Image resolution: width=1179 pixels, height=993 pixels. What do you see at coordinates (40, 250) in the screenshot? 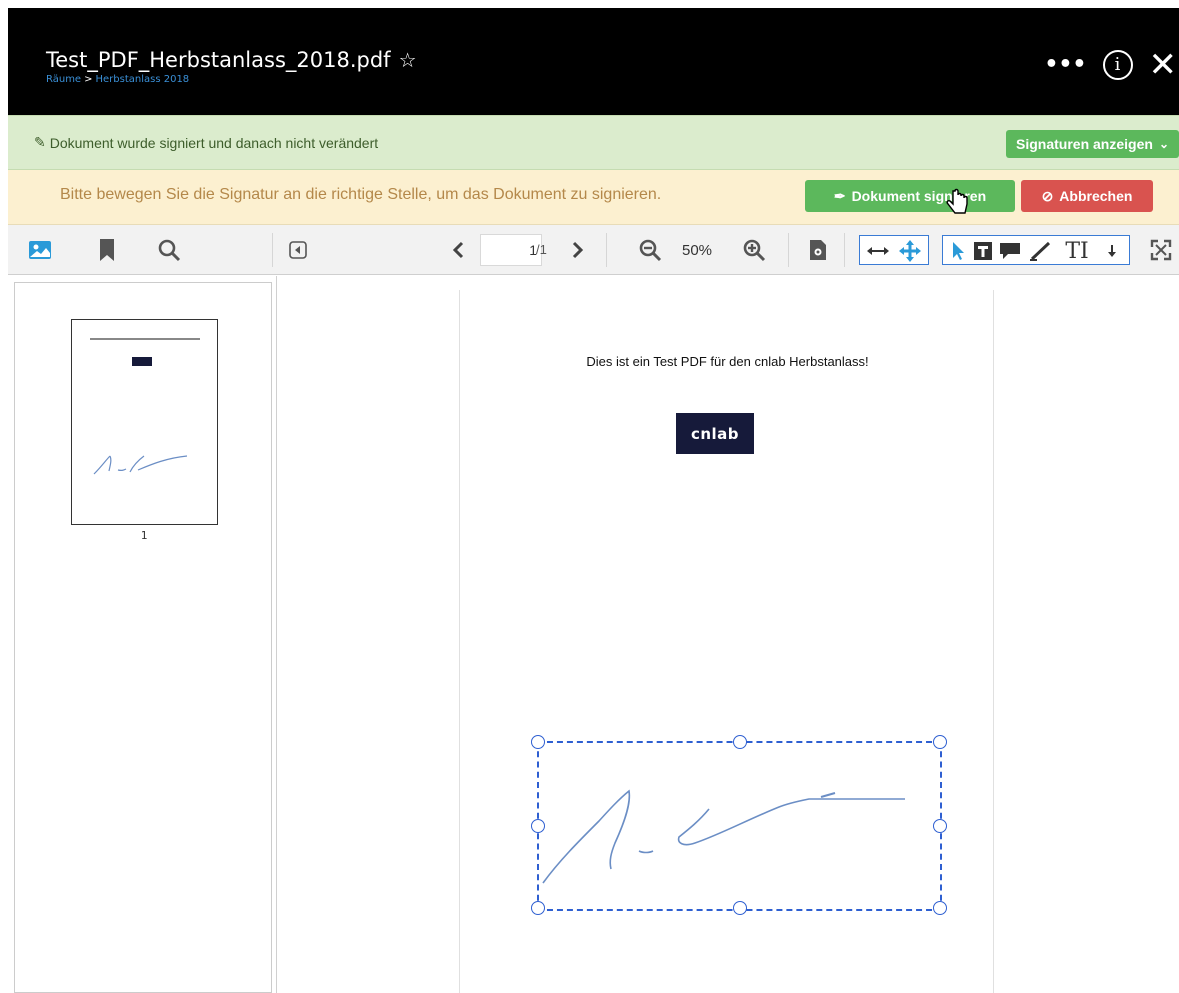
I see `thumbnail-icon` at bounding box center [40, 250].